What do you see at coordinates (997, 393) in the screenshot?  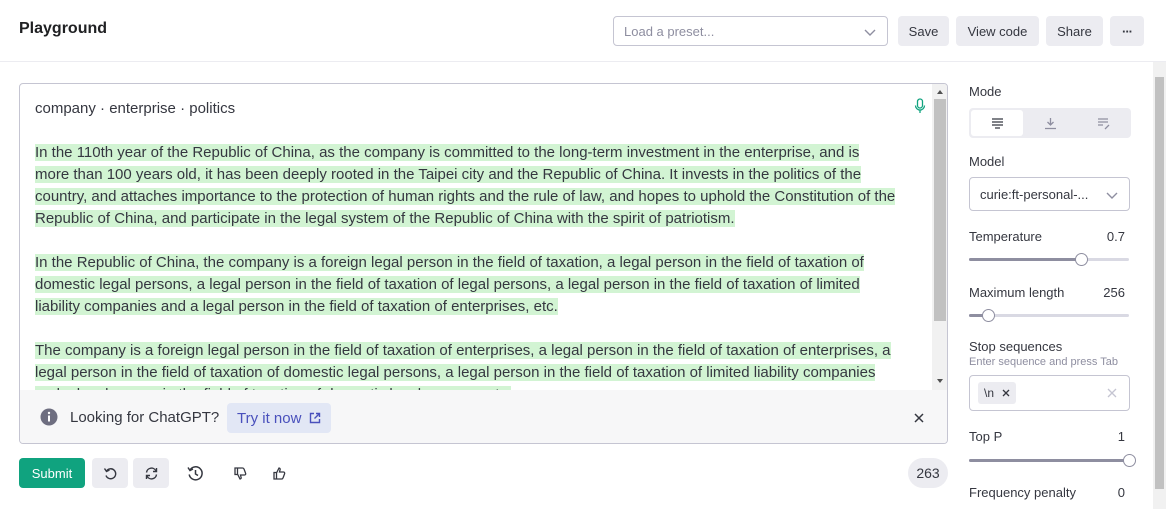 I see `stop-sequence-chip: \n` at bounding box center [997, 393].